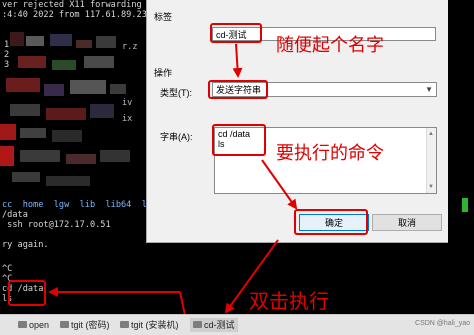 Image resolution: width=474 pixels, height=335 pixels. What do you see at coordinates (407, 222) in the screenshot?
I see `cancel-button: 取消` at bounding box center [407, 222].